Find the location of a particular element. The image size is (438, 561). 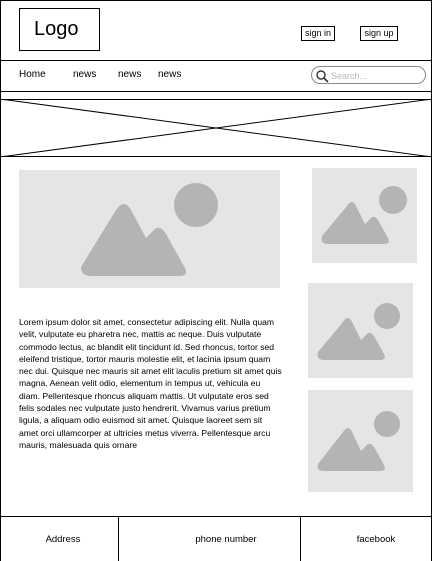

sign-up-button: sign up is located at coordinates (379, 33).